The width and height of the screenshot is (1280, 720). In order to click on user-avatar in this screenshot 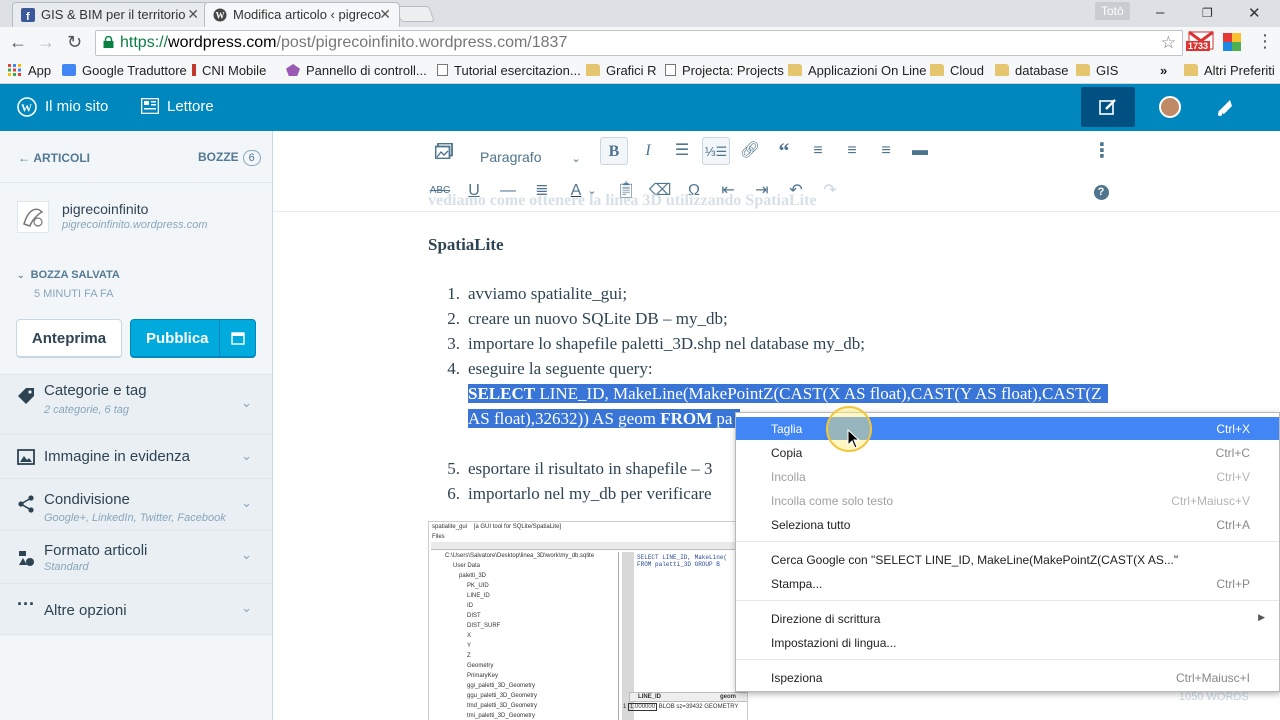, I will do `click(1170, 107)`.